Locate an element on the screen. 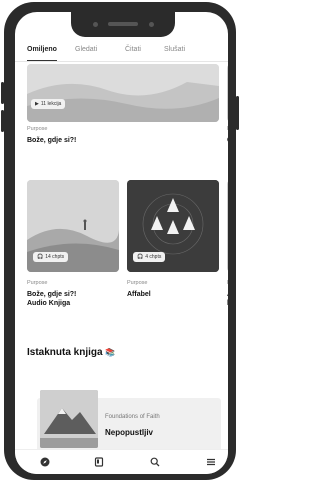 The image size is (320, 483). compass-icon is located at coordinates (45, 462).